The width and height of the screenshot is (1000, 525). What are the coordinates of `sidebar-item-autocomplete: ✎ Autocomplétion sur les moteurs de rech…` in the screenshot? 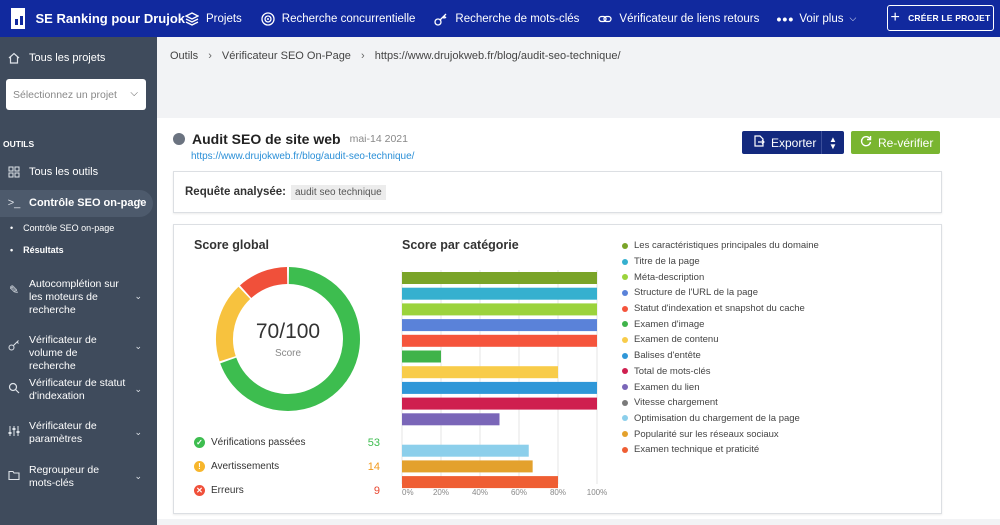 It's located at (79, 297).